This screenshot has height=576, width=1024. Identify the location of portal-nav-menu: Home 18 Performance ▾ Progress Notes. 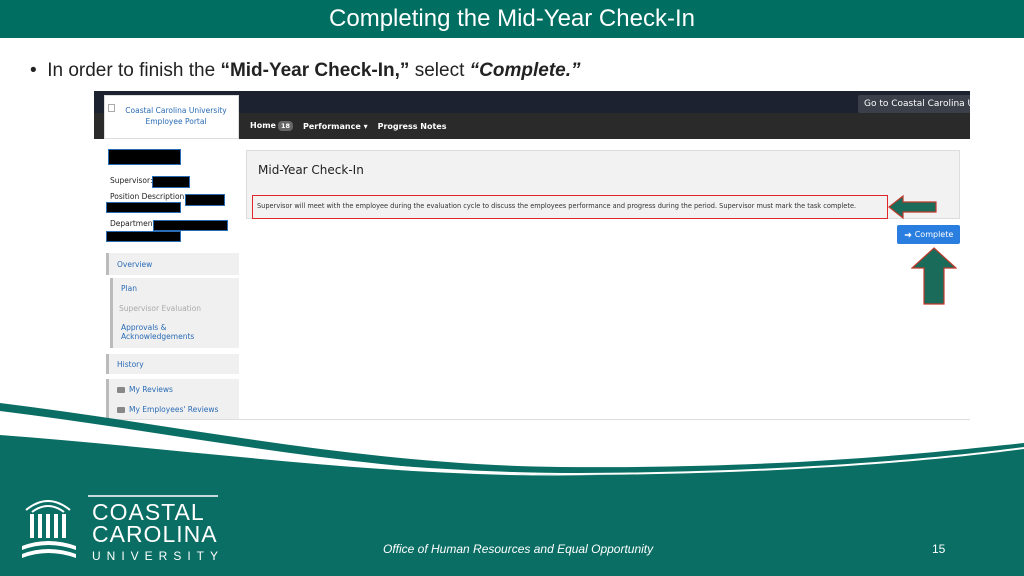
(348, 126).